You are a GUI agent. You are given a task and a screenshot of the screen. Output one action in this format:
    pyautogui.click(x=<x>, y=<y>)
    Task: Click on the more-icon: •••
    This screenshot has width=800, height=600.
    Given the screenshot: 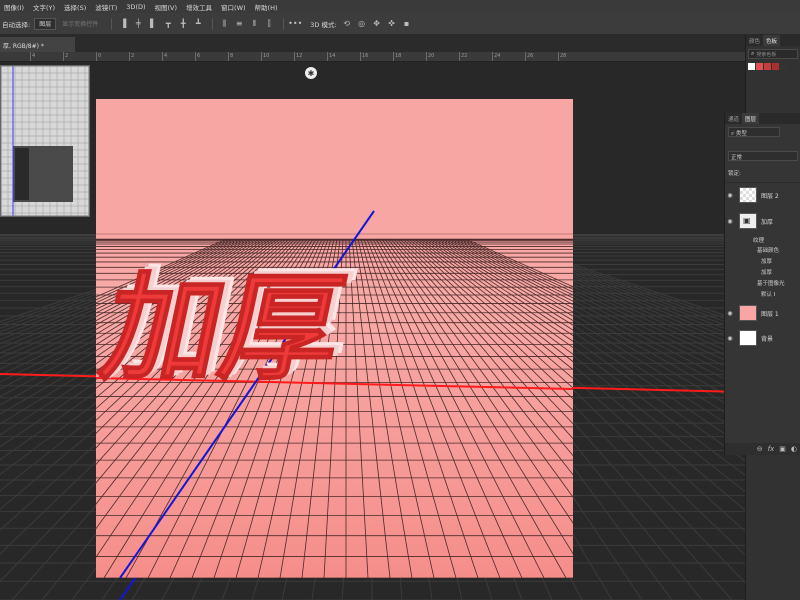 What is the action you would take?
    pyautogui.click(x=295, y=24)
    